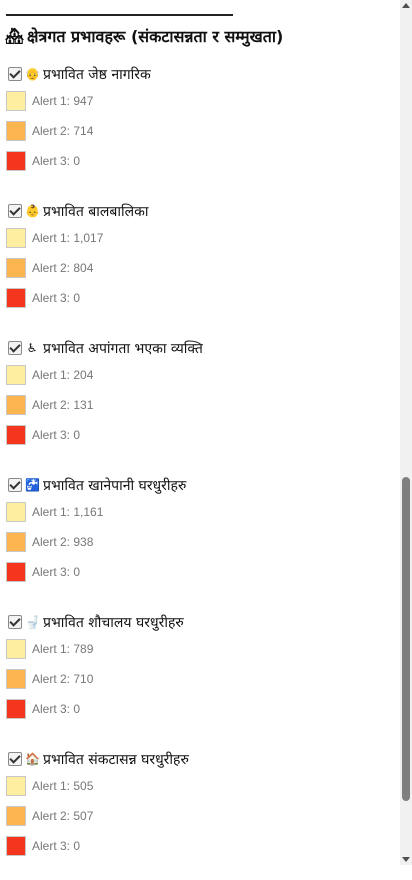  I want to click on legend-row-alert2: Alert 2: 938, so click(202, 542).